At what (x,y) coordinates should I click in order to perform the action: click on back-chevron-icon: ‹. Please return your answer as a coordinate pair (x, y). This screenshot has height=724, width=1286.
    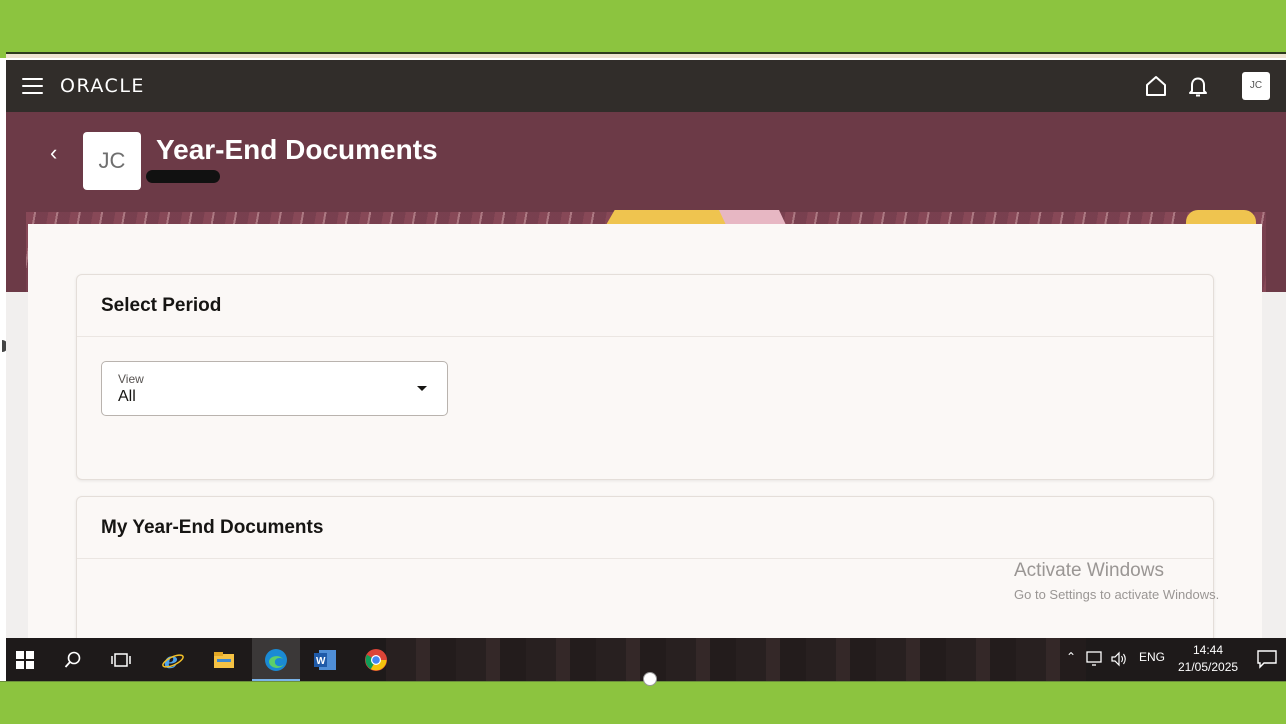
    Looking at the image, I should click on (53, 153).